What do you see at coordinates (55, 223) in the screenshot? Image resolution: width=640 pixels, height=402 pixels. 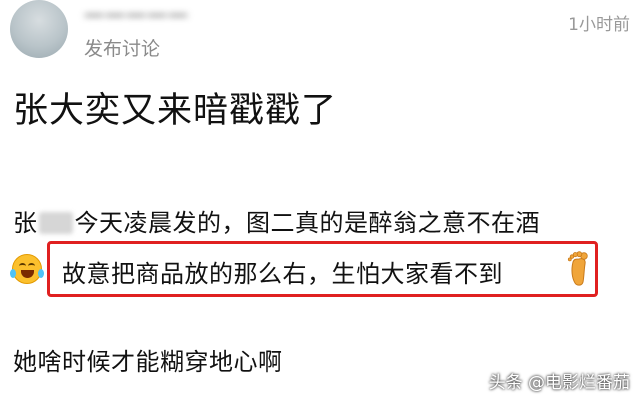 I see `redacted-name` at bounding box center [55, 223].